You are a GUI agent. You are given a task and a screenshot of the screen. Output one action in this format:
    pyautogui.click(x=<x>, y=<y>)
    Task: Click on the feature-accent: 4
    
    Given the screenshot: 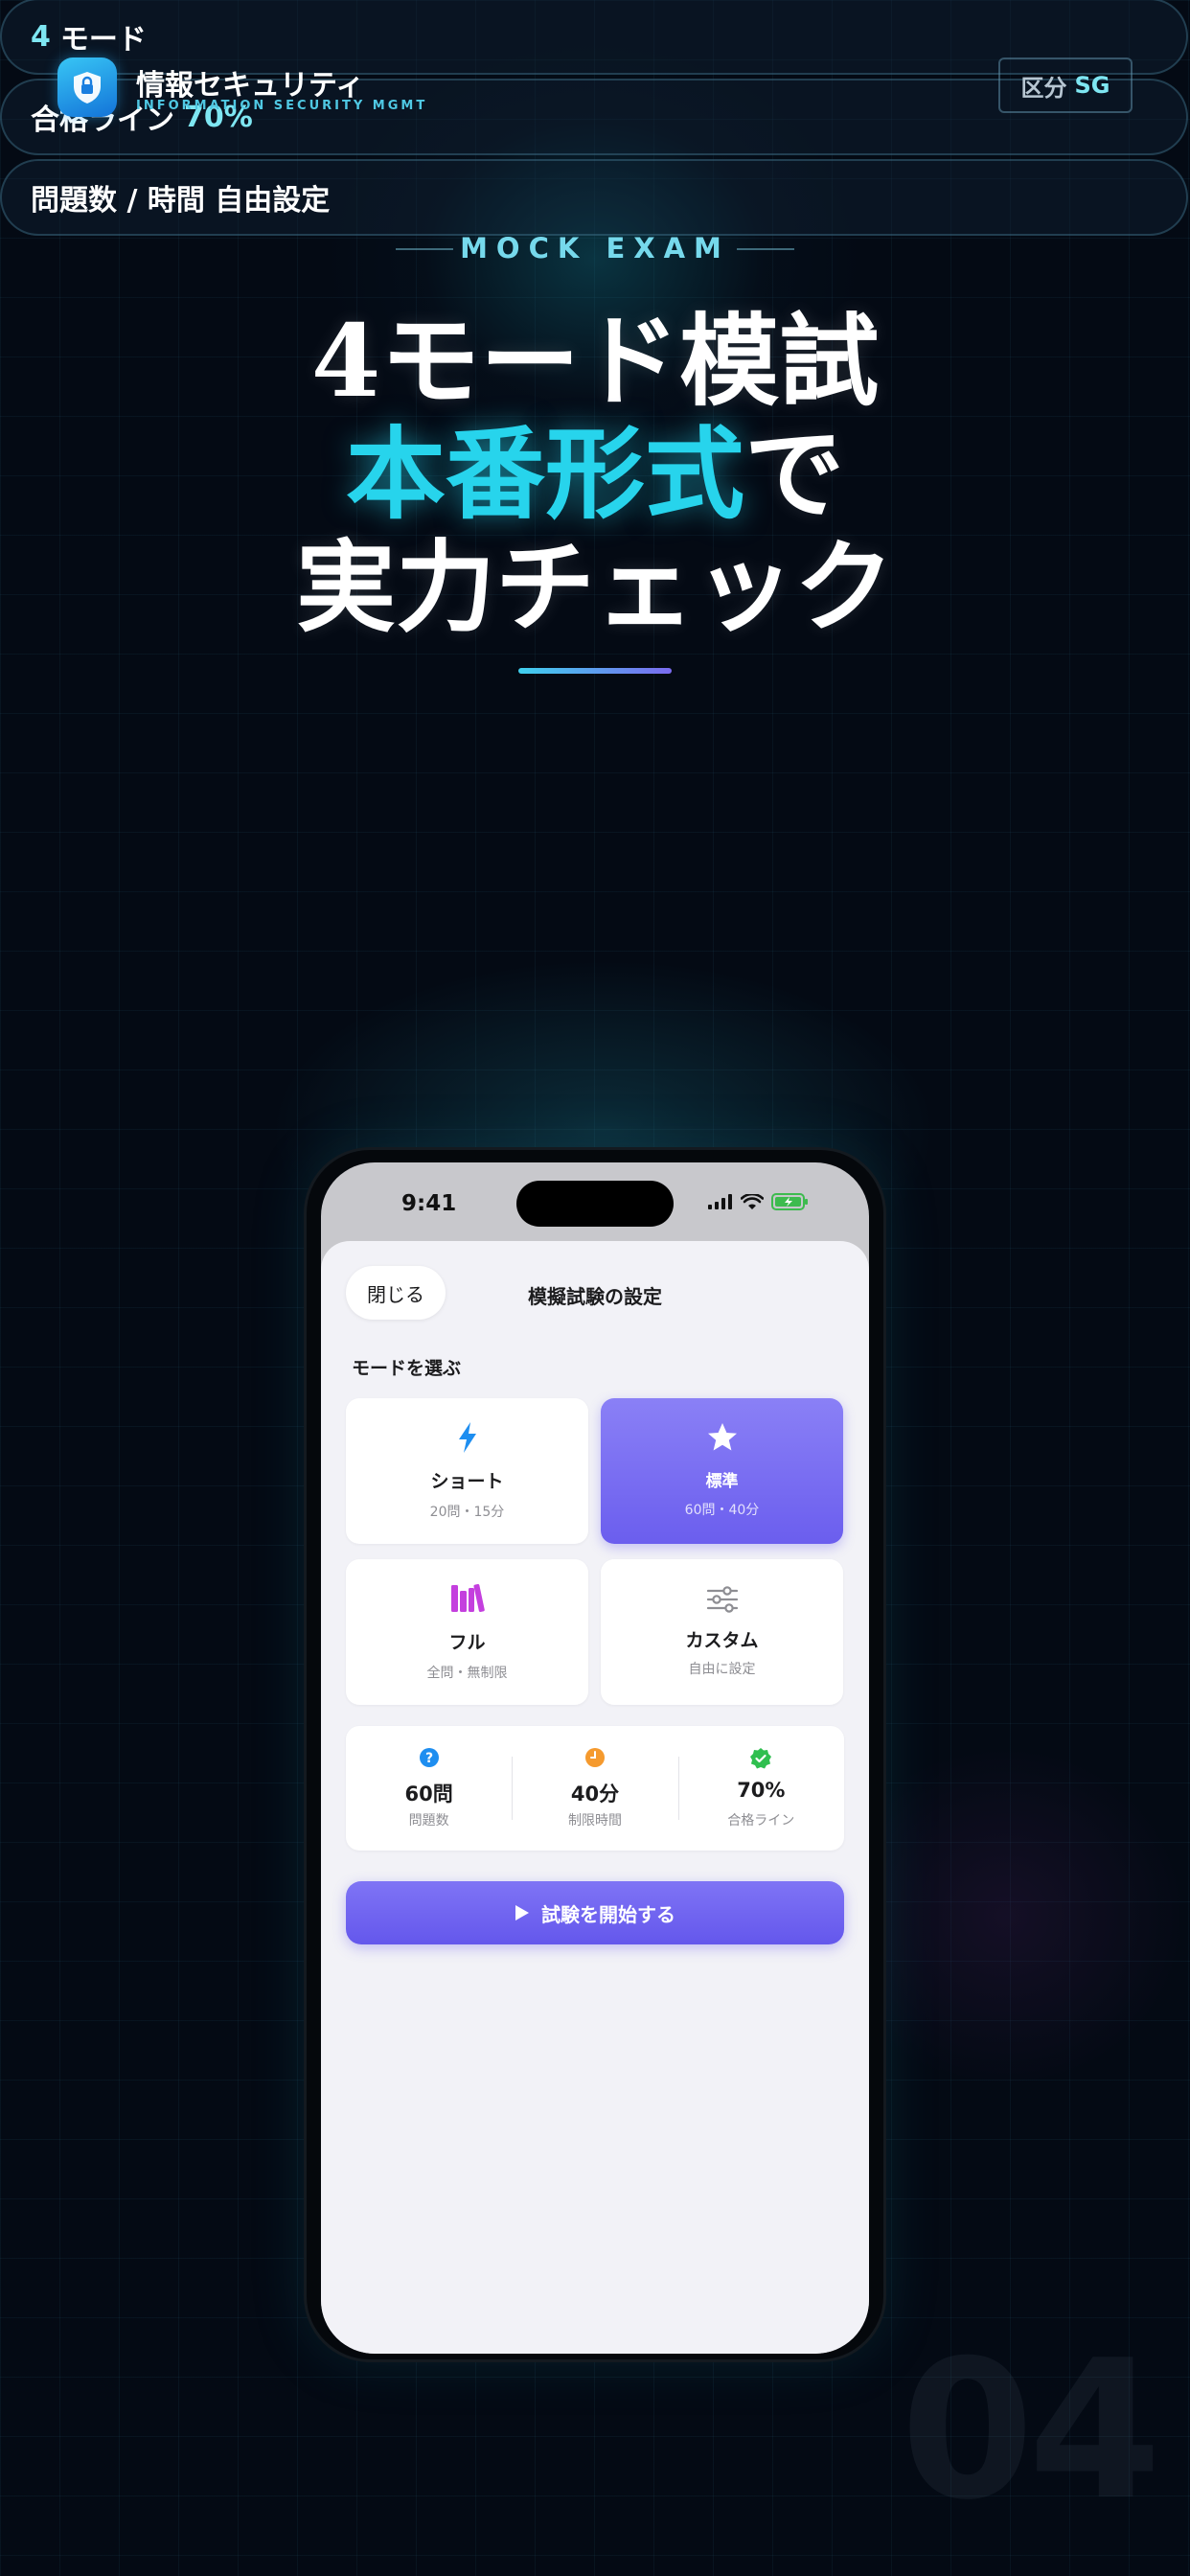 What is the action you would take?
    pyautogui.click(x=41, y=36)
    